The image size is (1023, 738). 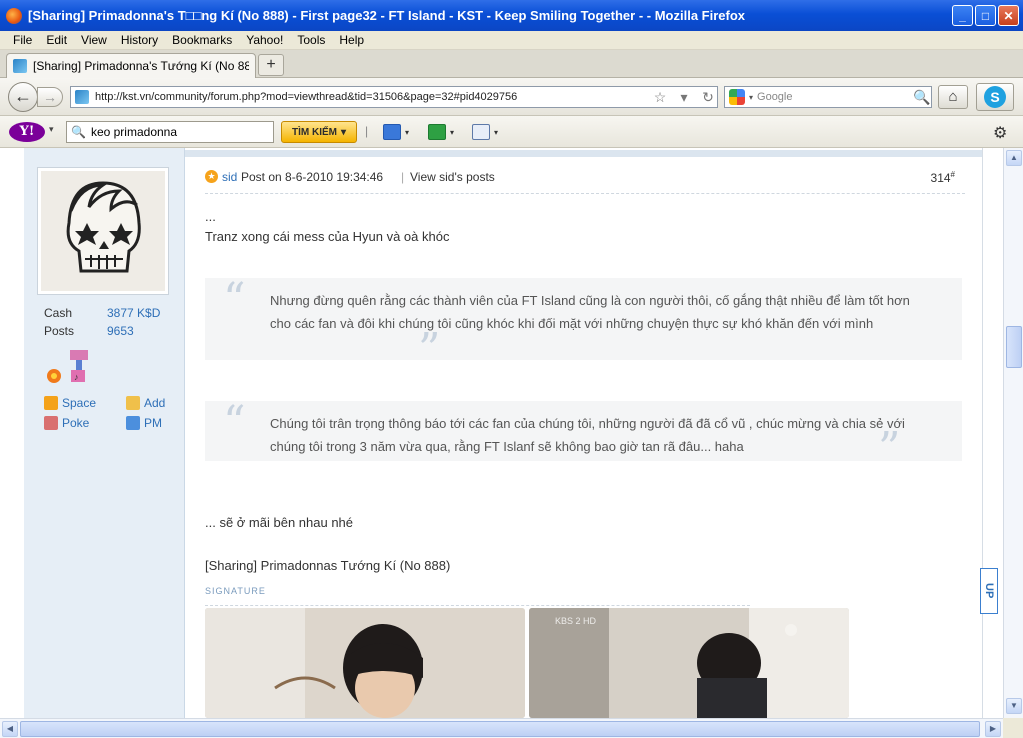 I want to click on menu-history: History, so click(x=139, y=40).